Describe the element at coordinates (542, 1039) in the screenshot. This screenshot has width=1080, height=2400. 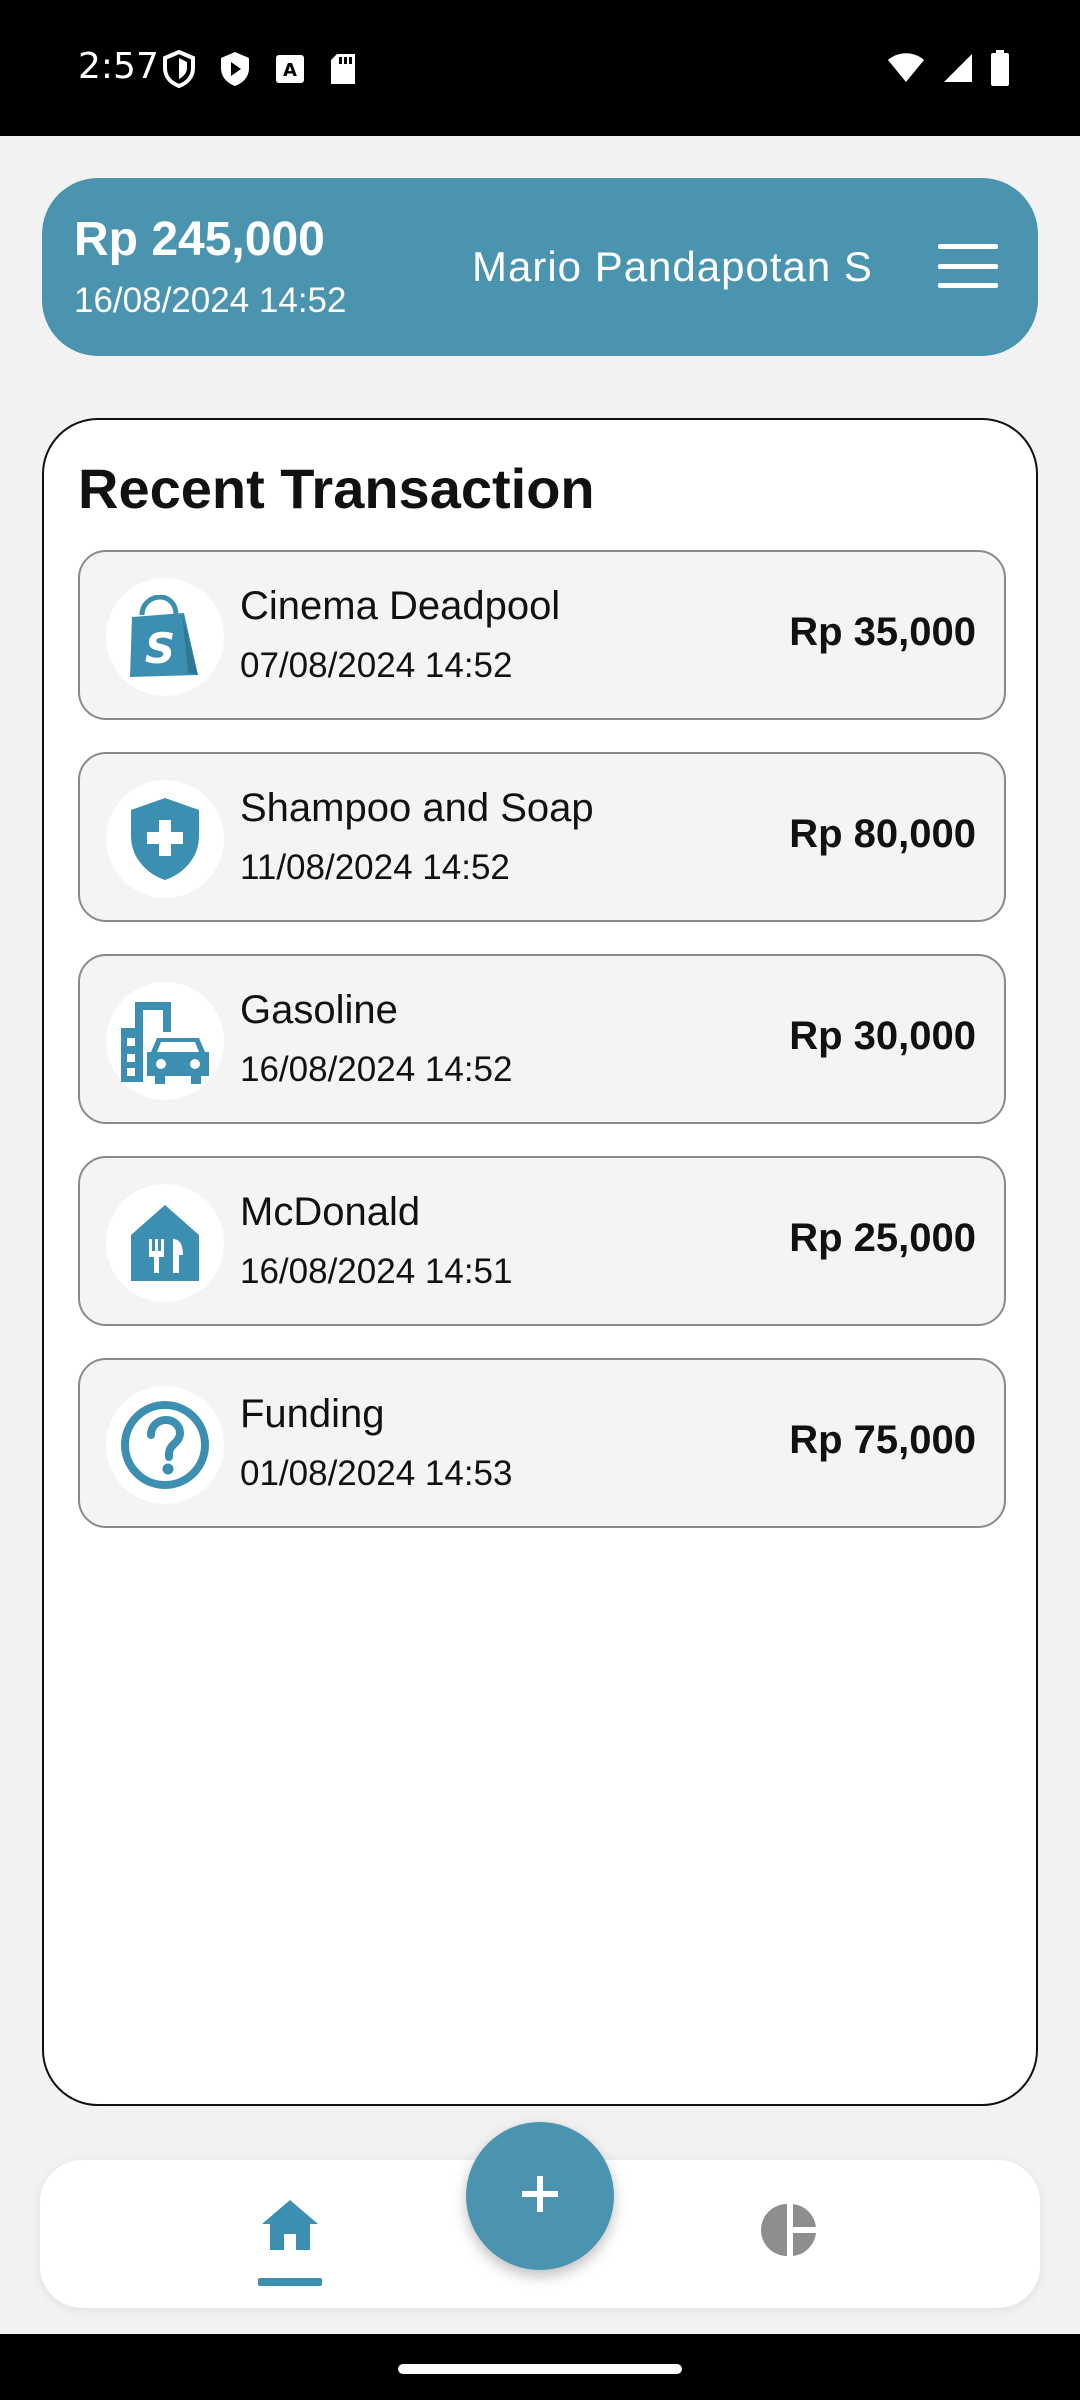
I see `transaction-item: Gasoline 16/08/2024 14:52 Rp 30,000` at that location.